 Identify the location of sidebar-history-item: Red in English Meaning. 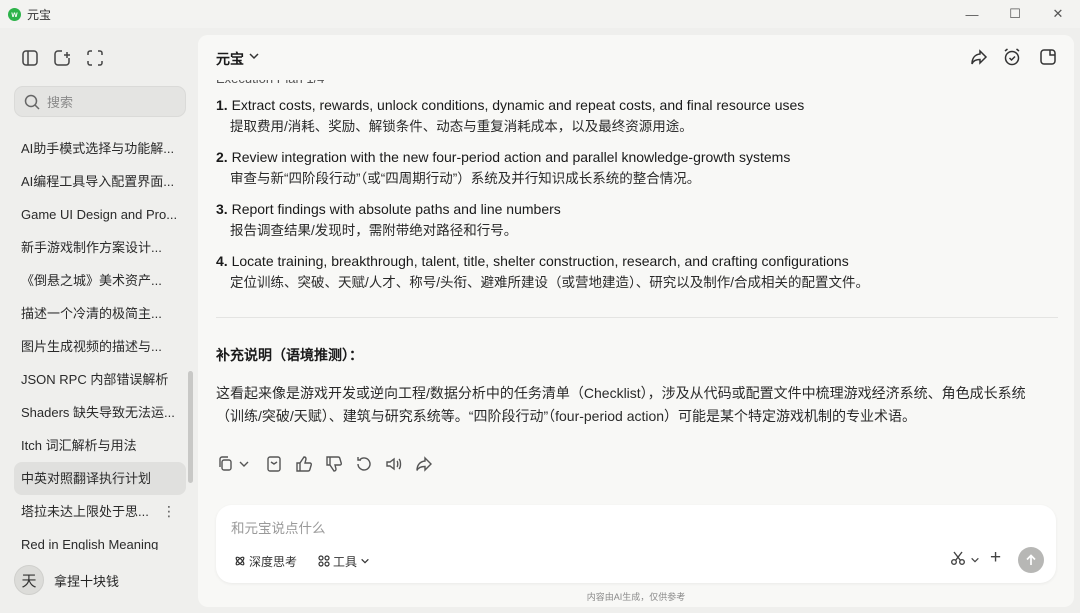
(100, 539).